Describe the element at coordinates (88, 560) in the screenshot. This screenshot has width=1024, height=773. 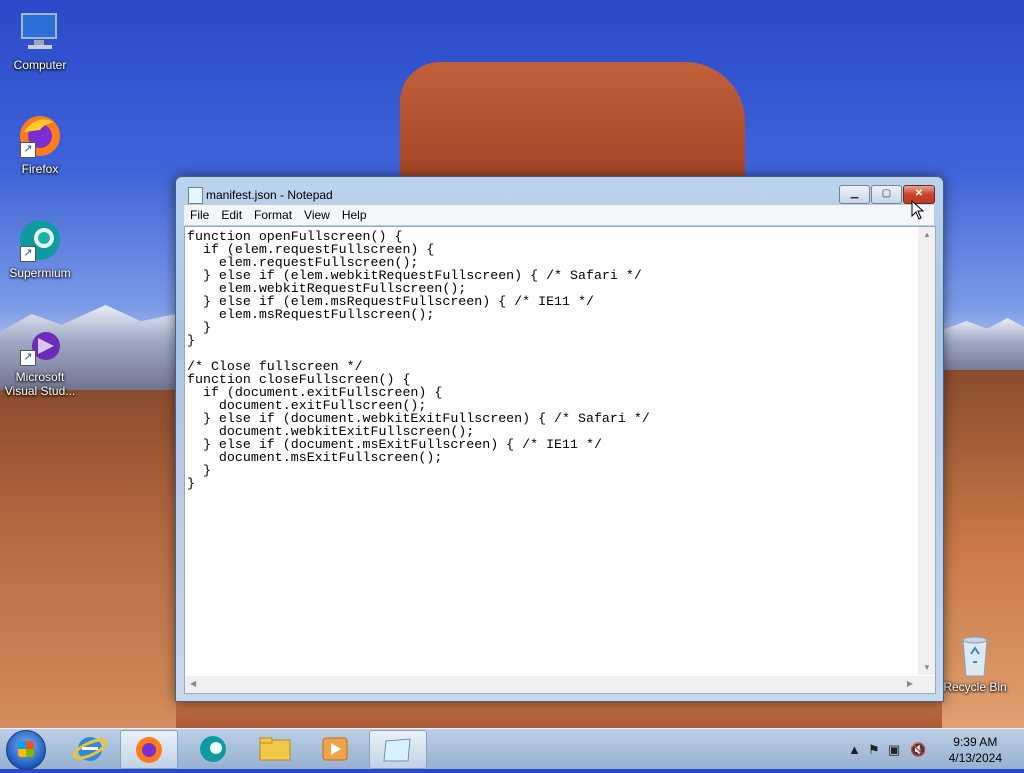
I see `wallpaper-ground-left` at that location.